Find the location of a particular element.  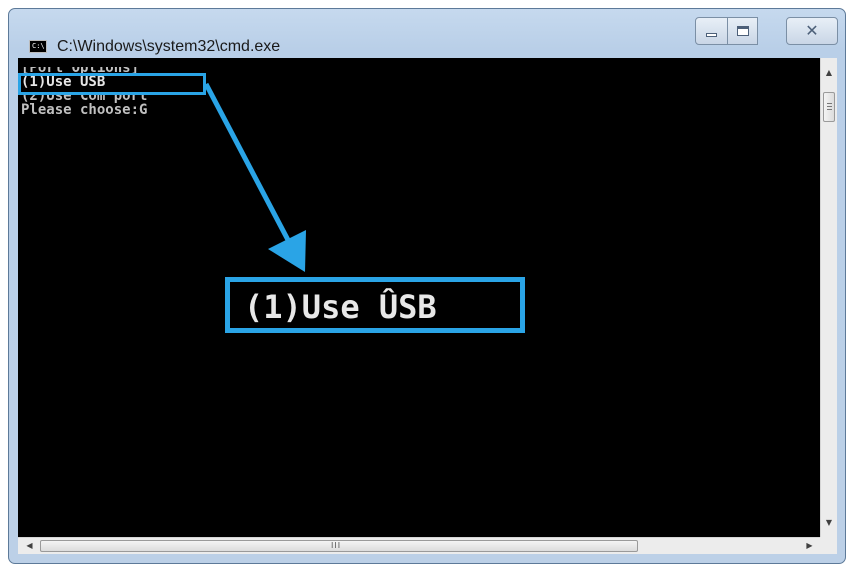

scroll-right-arrow-icon: ▶ is located at coordinates (809, 546).